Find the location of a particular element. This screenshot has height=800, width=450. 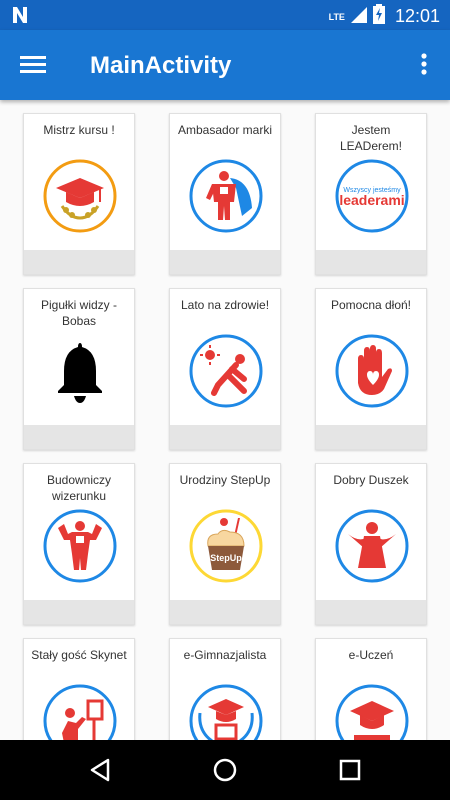

notification-n-icon is located at coordinates (20, 17).